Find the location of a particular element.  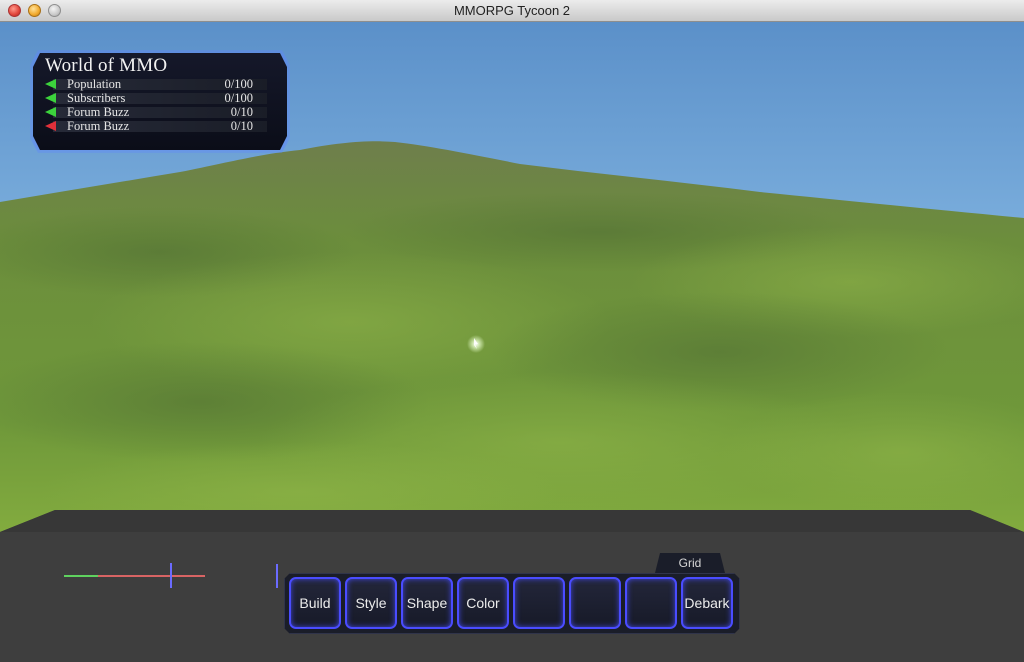

window-titlebar: MMORPG Tycoon 2 is located at coordinates (512, 11).